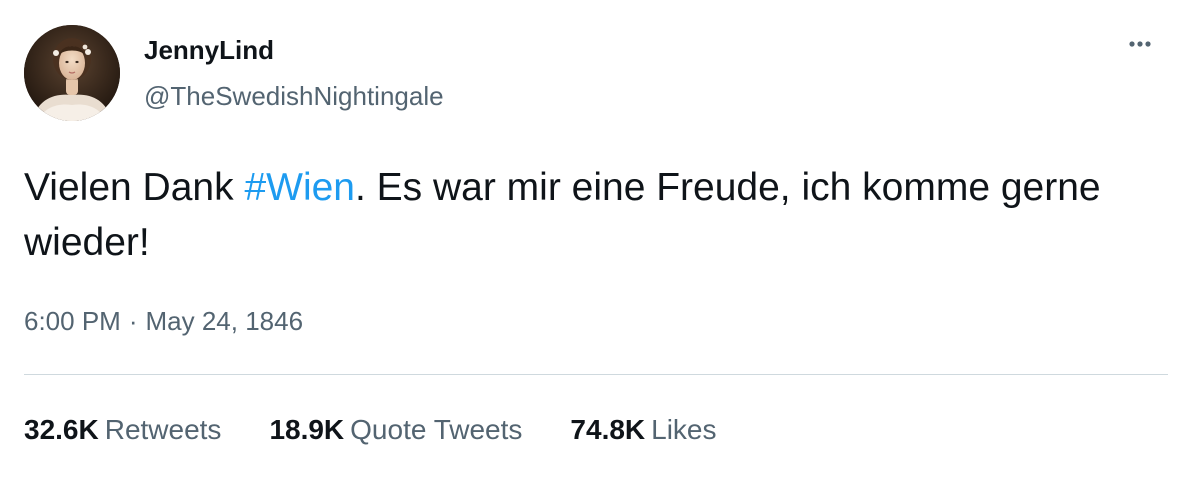 The image size is (1192, 483). Describe the element at coordinates (163, 429) in the screenshot. I see `retweets-label: Retweets` at that location.